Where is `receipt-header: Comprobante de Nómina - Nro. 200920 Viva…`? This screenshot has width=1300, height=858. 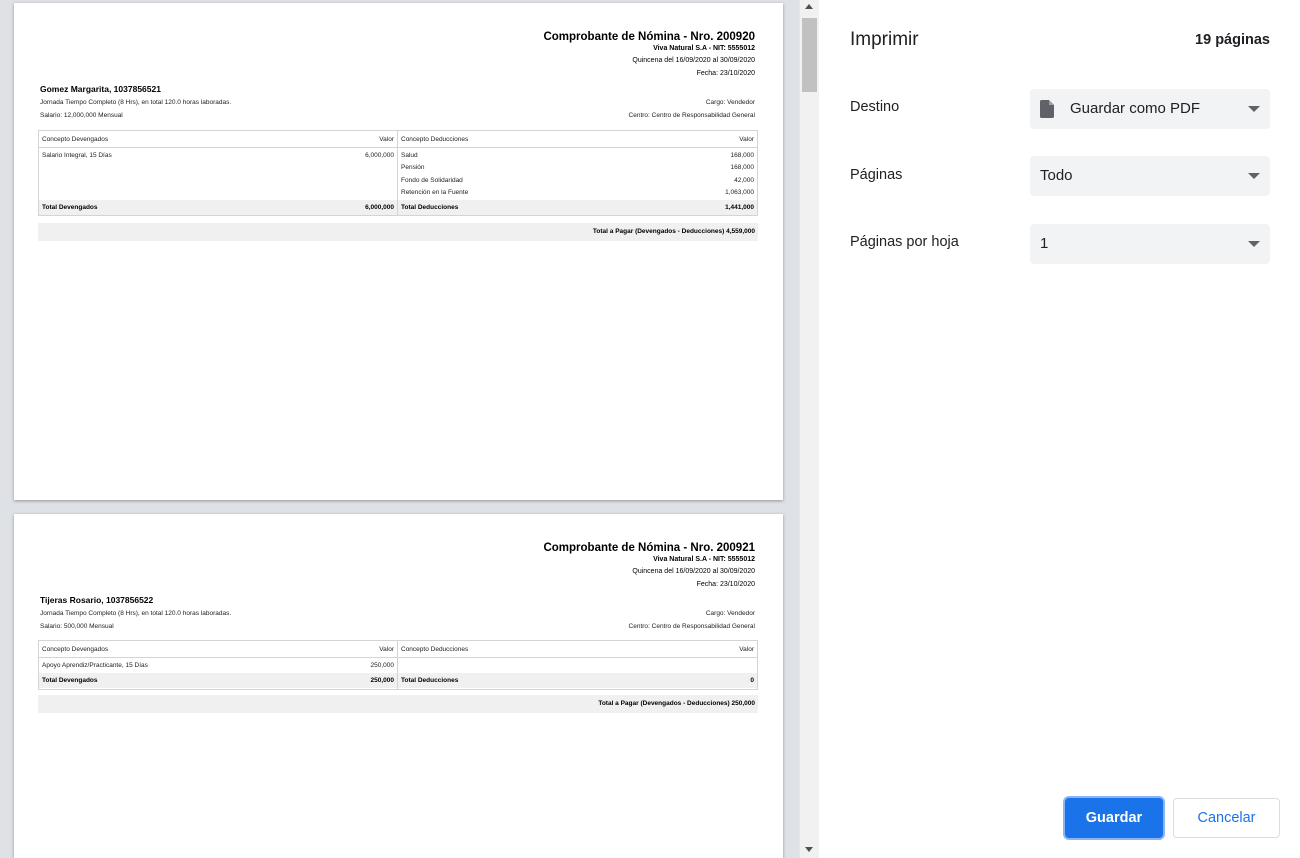
receipt-header: Comprobante de Nómina - Nro. 200920 Viva… is located at coordinates (649, 55).